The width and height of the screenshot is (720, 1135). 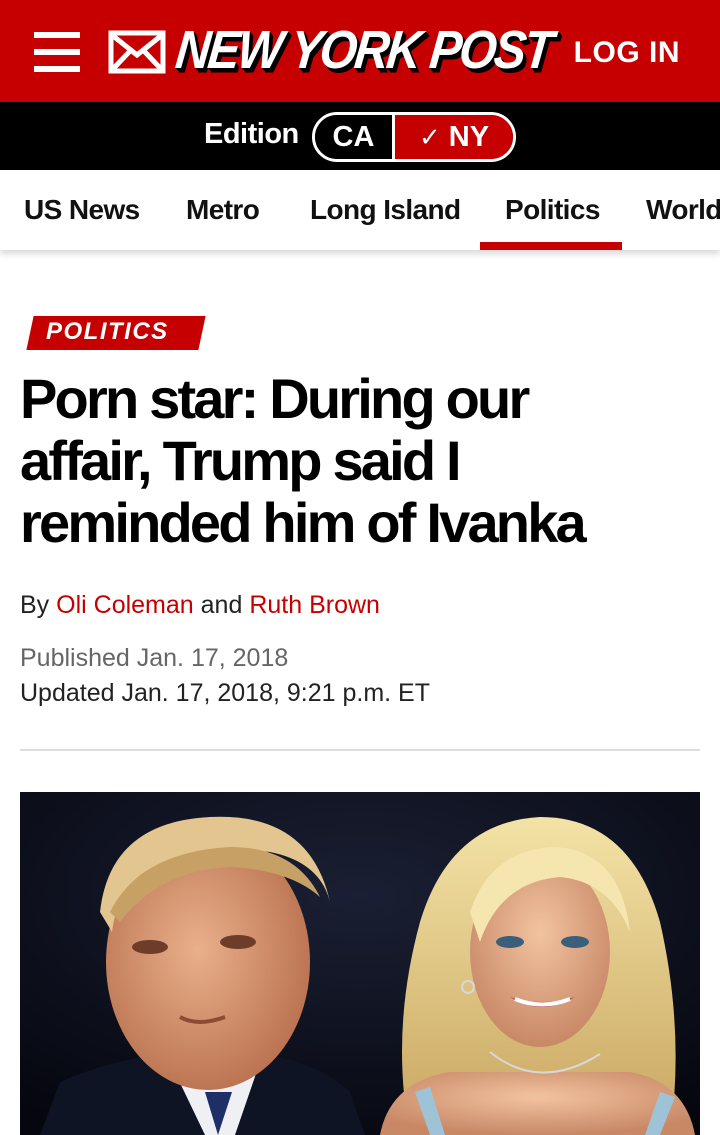 I want to click on login-button: LOG IN, so click(x=627, y=53).